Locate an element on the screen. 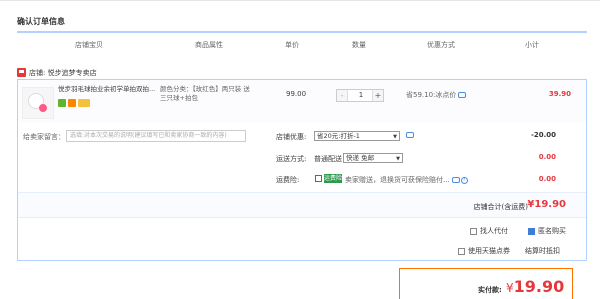 Image resolution: width=600 pixels, height=299 pixels. promo-text: 省59.10:冰点价 is located at coordinates (431, 95).